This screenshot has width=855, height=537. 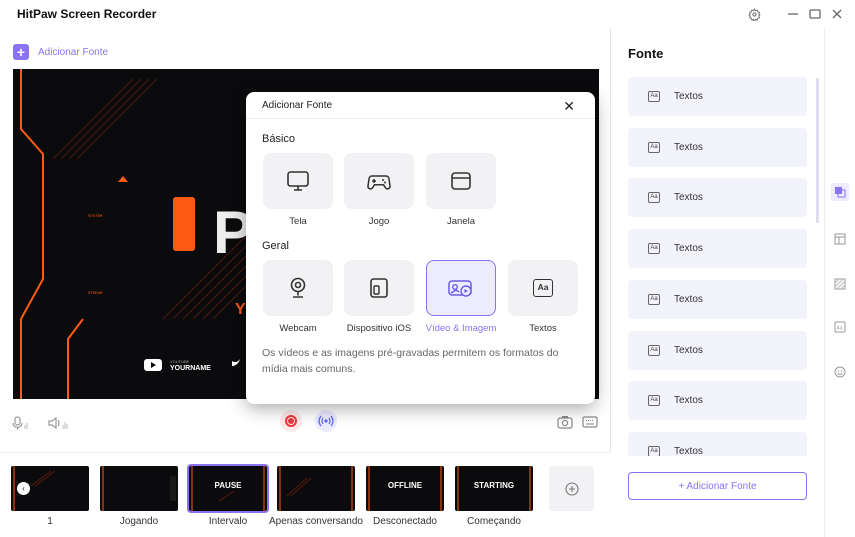 I want to click on webcam-icon, so click(x=298, y=287).